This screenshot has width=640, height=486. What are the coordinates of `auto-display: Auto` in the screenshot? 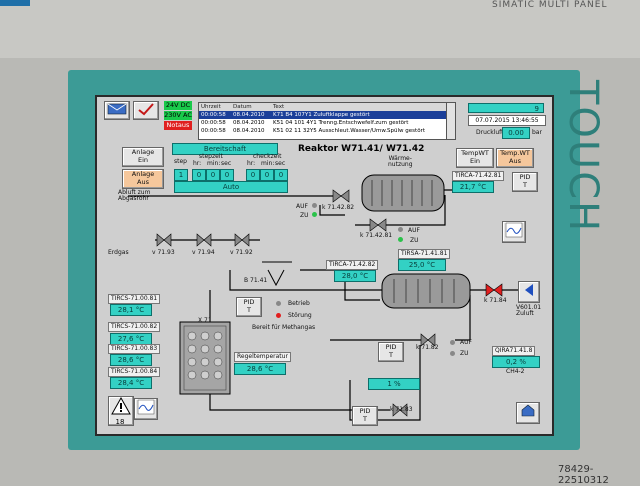 It's located at (231, 187).